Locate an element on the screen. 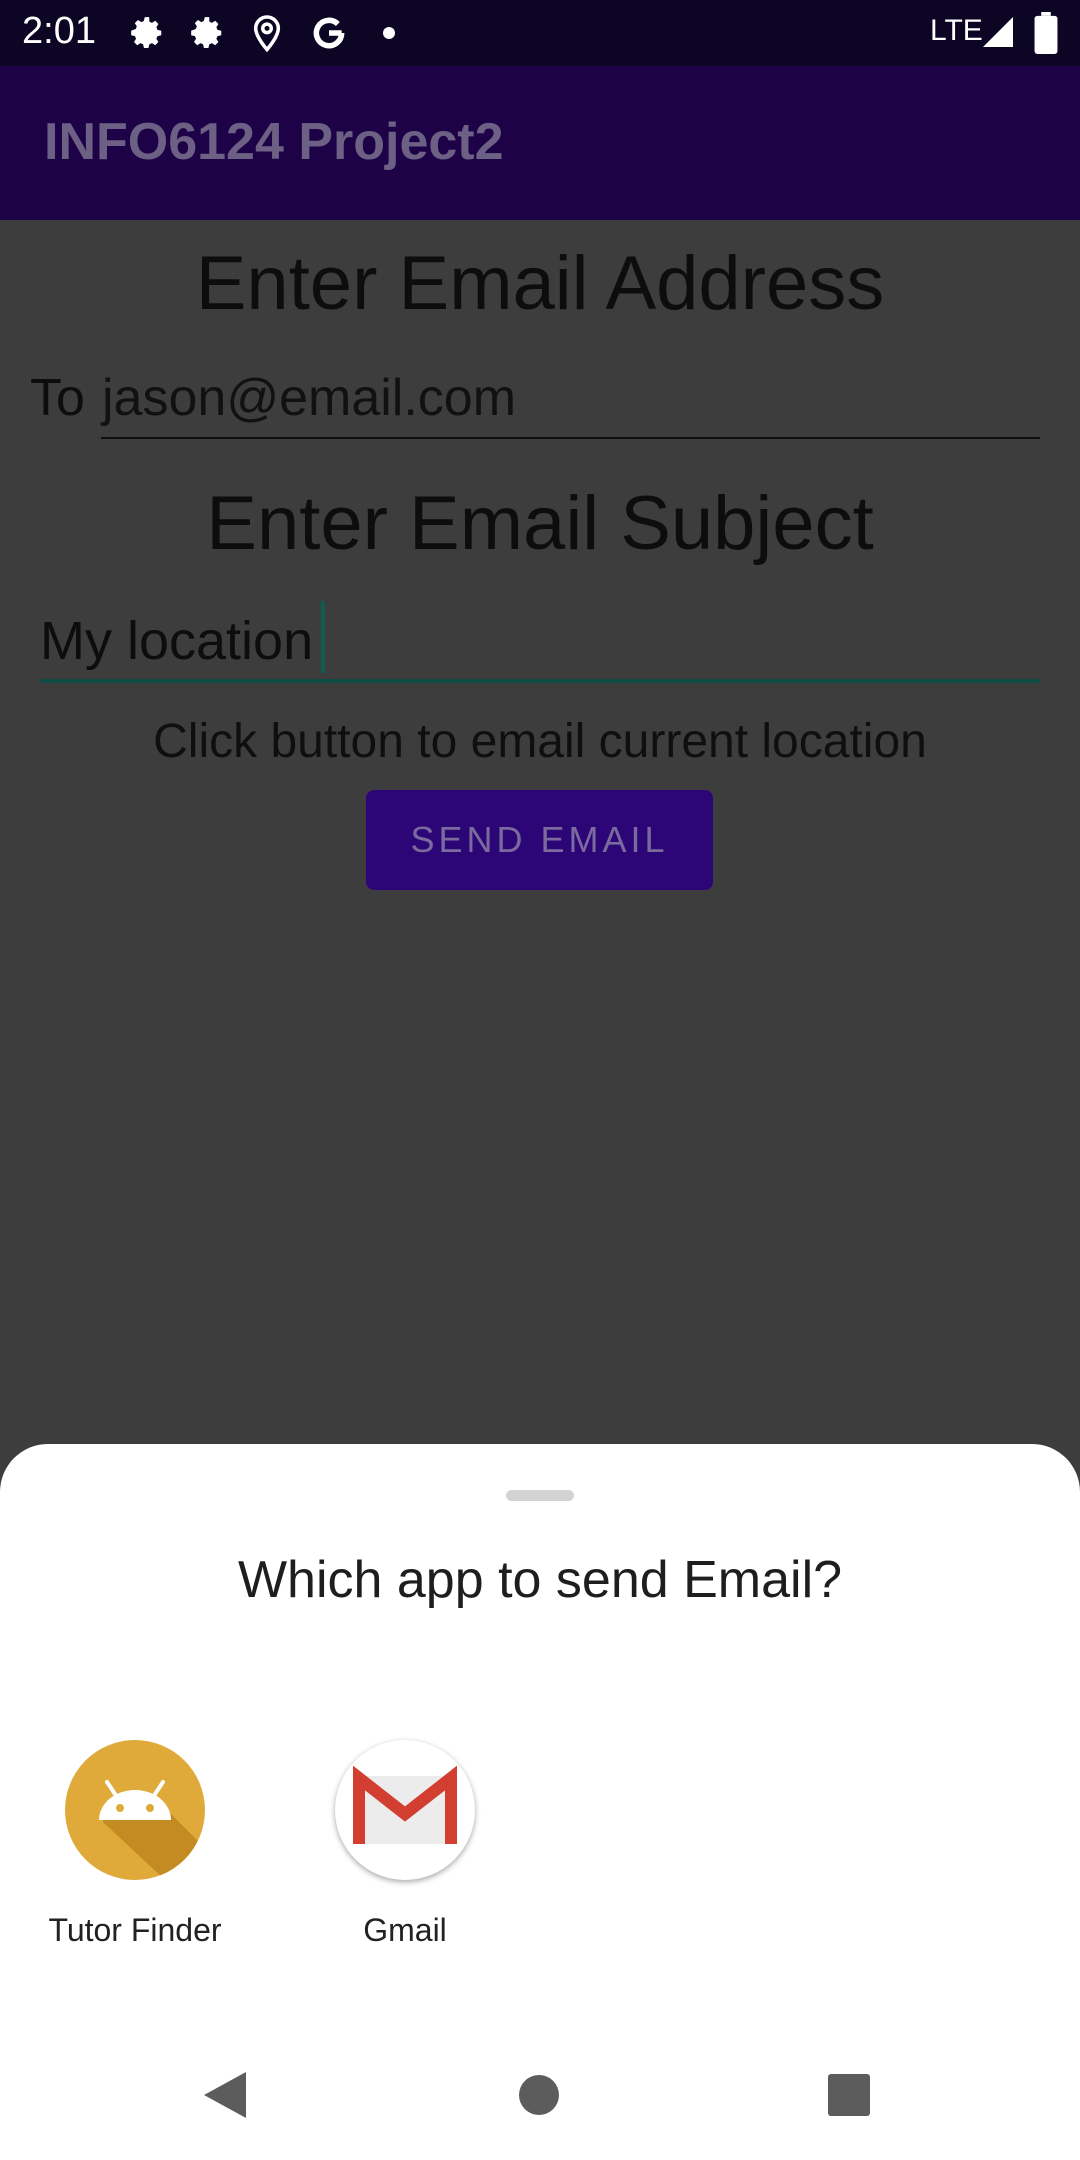  app-option-tutor-finder: Tutor Finder is located at coordinates (135, 1850).